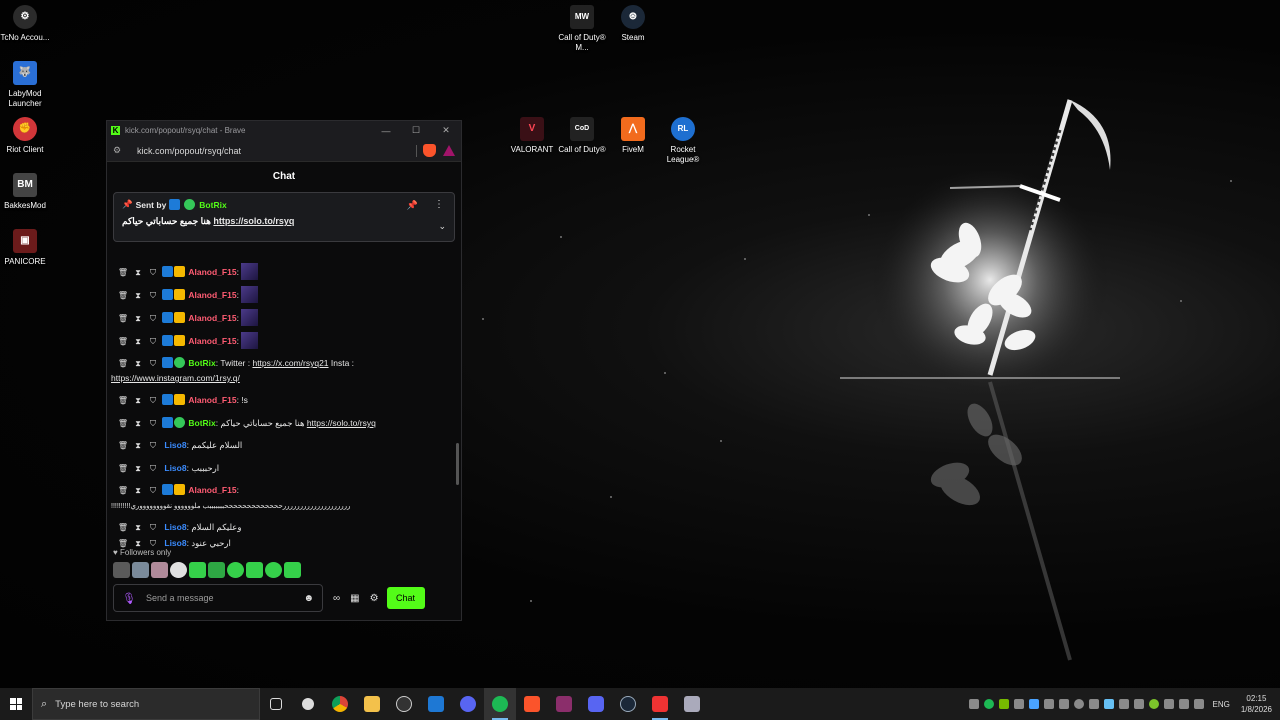  Describe the element at coordinates (308, 598) in the screenshot. I see `emoji-picker-icon: ☻` at that location.